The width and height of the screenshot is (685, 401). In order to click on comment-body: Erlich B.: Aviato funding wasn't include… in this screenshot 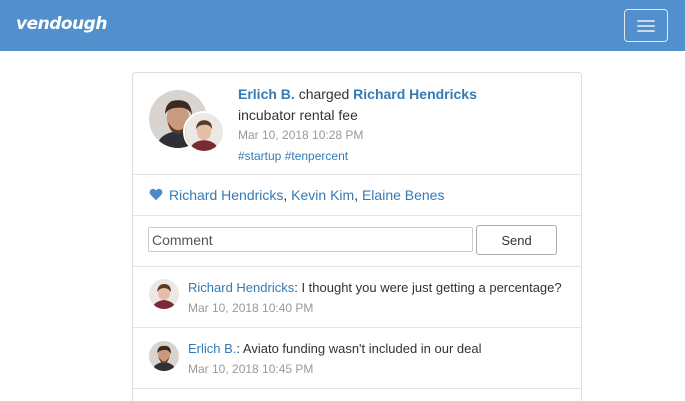, I will do `click(335, 348)`.